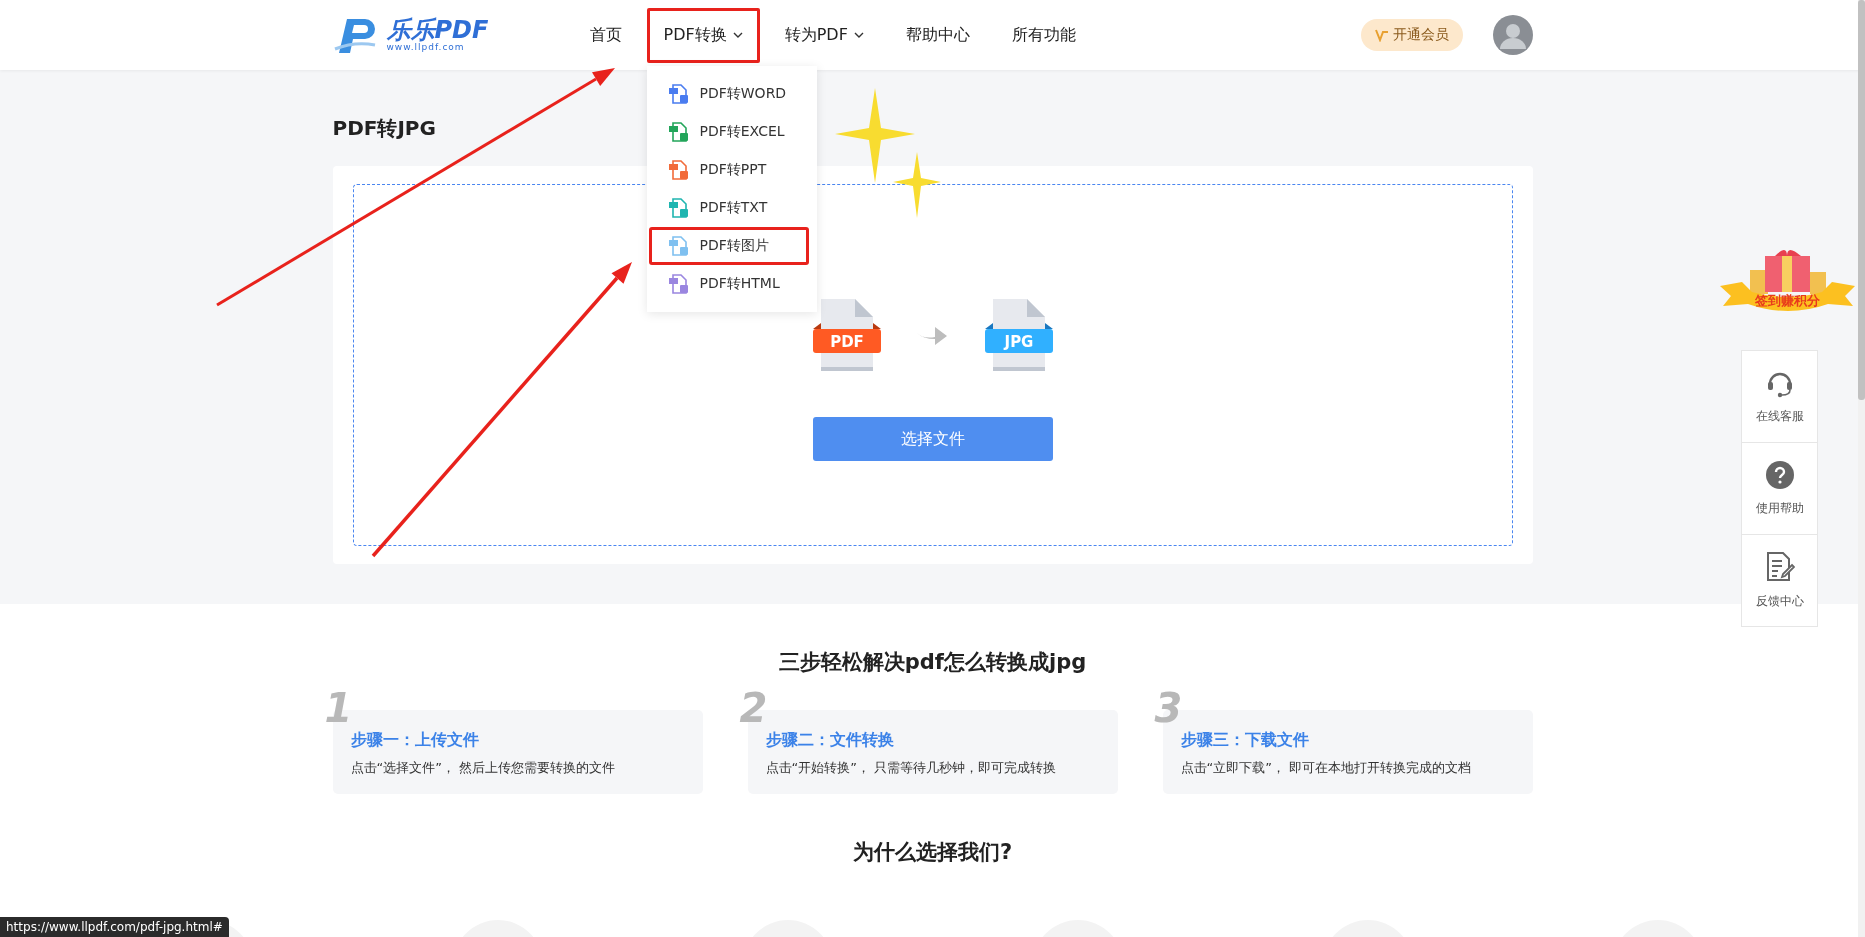  I want to click on step-title: 步骤二：文件转换, so click(830, 740).